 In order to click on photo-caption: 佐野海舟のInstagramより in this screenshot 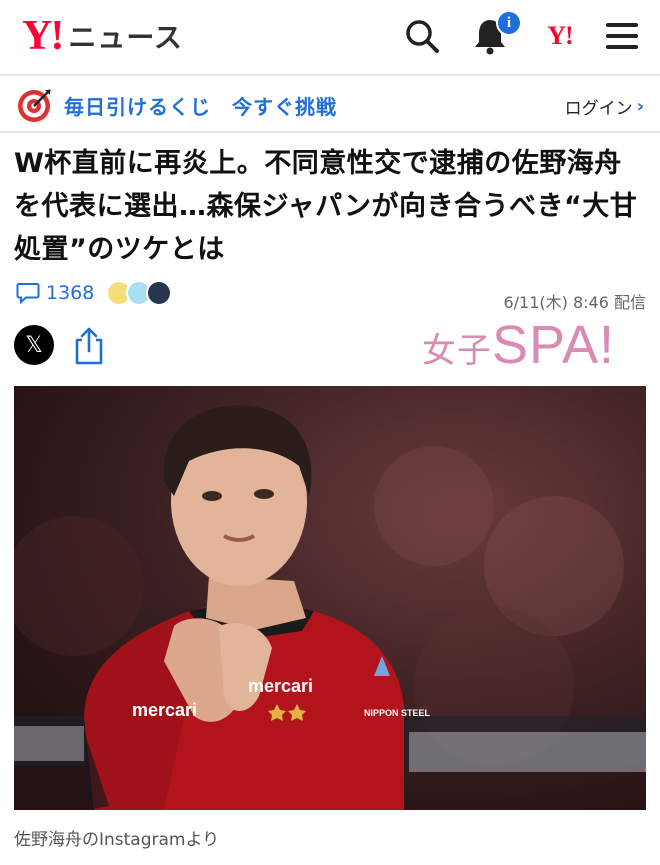, I will do `click(117, 840)`.